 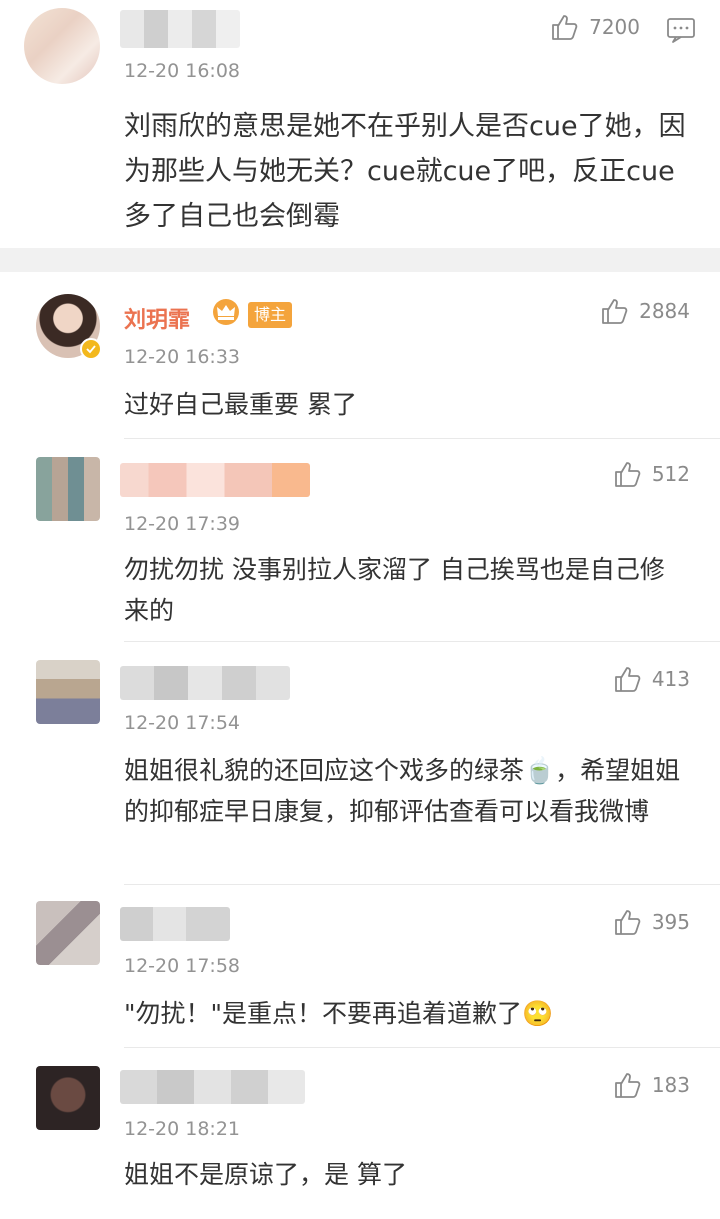 I want to click on like-count: 7200, so click(x=614, y=27).